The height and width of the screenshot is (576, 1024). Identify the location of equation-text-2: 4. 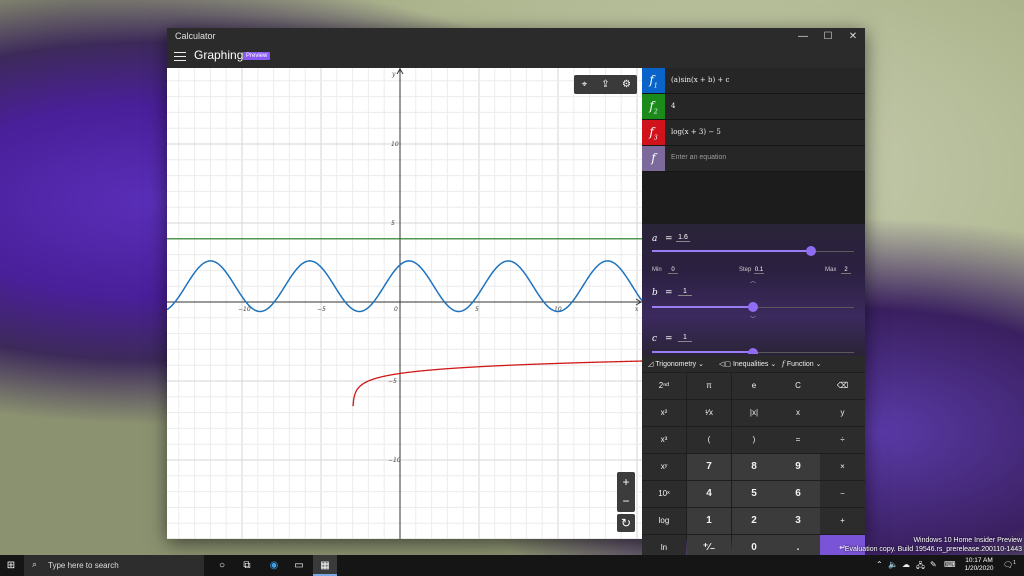
(673, 106).